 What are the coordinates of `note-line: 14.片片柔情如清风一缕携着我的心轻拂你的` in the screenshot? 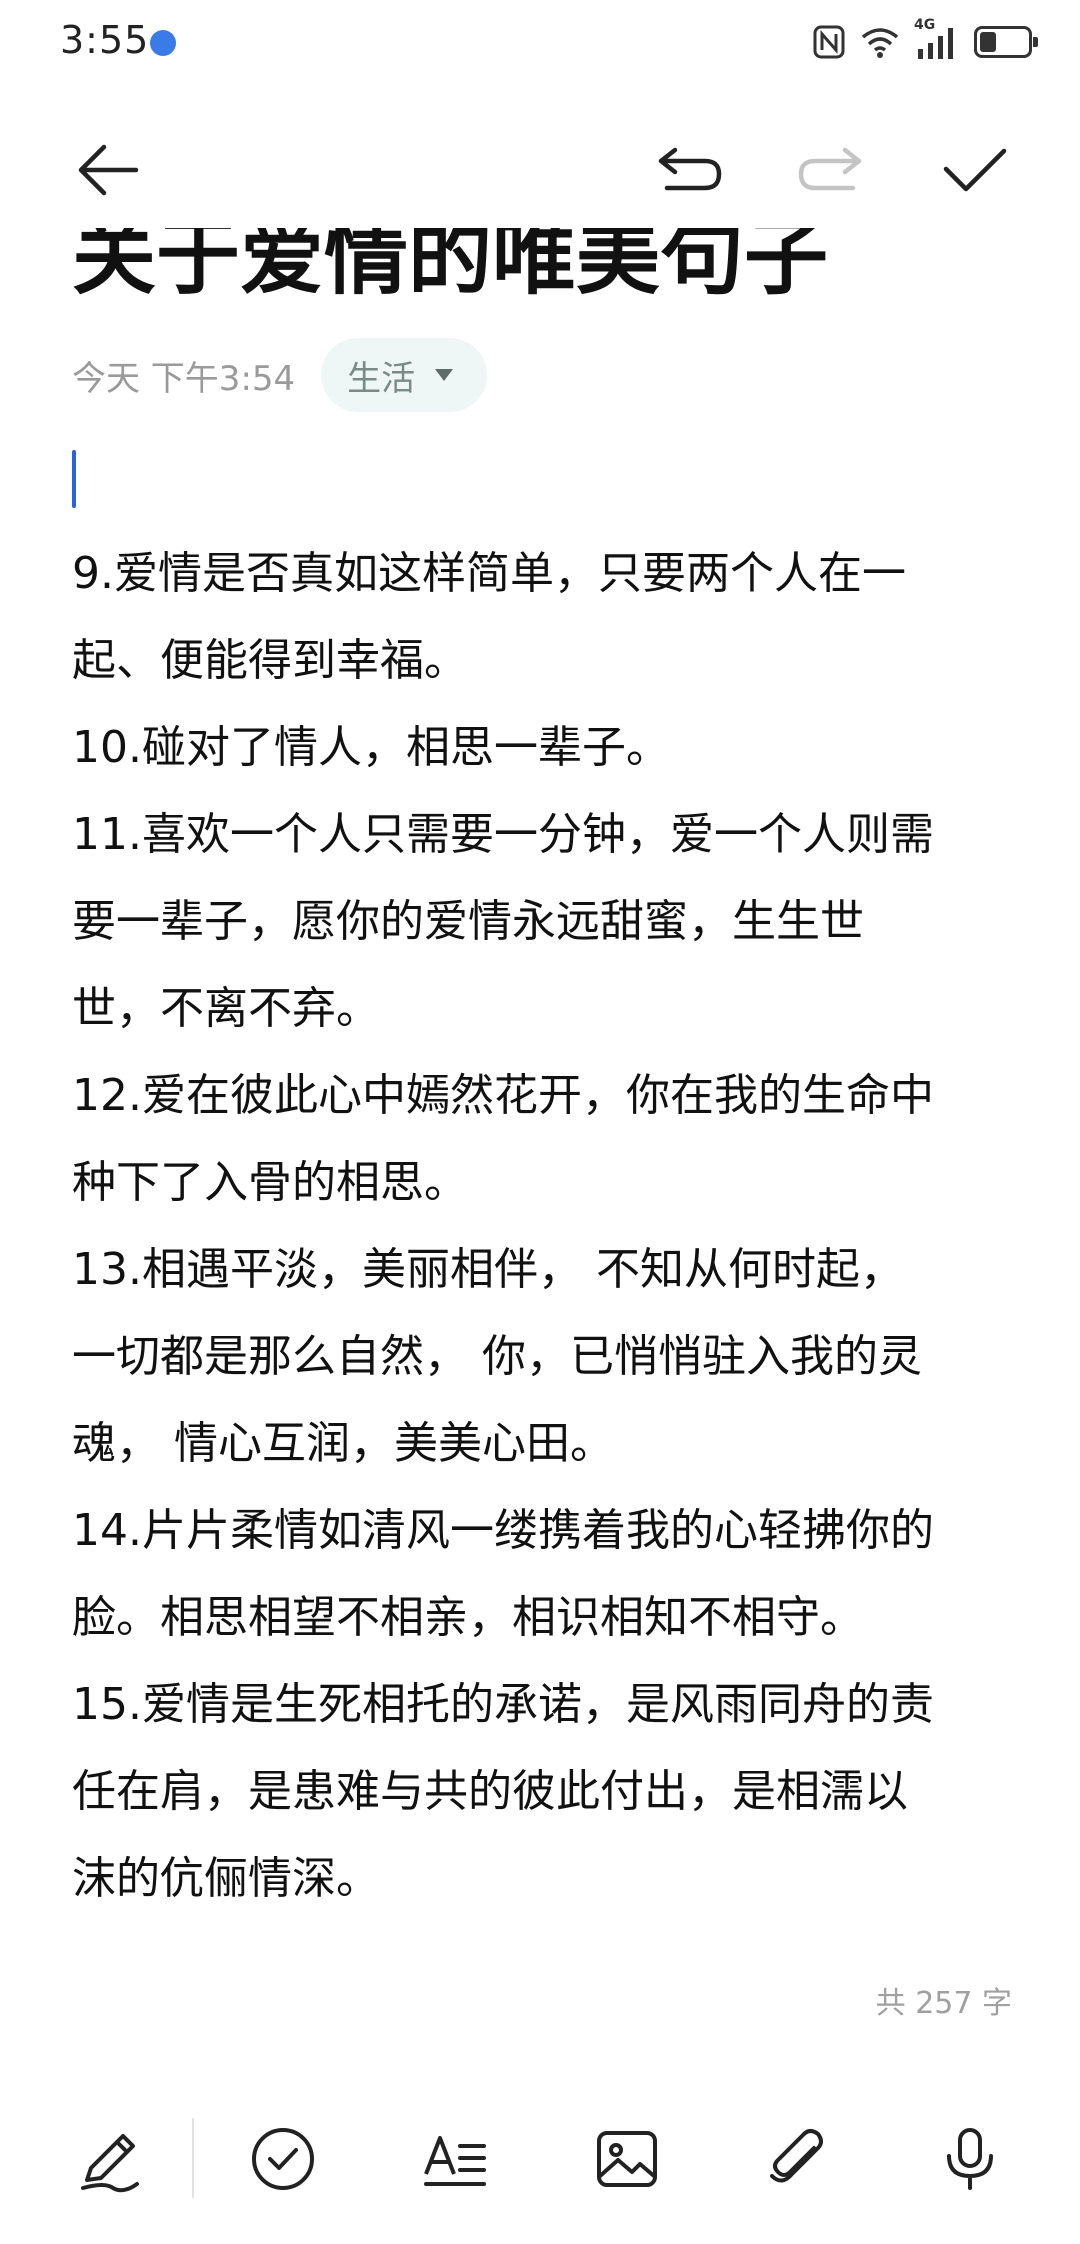 It's located at (503, 1530).